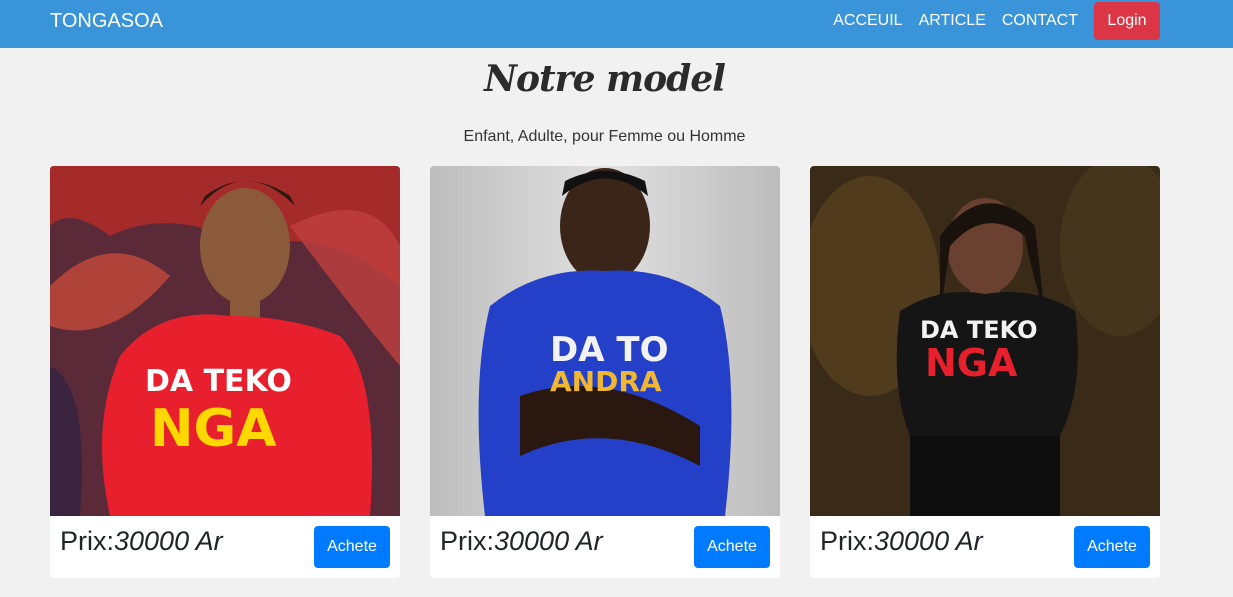 The image size is (1233, 597). What do you see at coordinates (952, 21) in the screenshot?
I see `nav-link-article: ARTICLE` at bounding box center [952, 21].